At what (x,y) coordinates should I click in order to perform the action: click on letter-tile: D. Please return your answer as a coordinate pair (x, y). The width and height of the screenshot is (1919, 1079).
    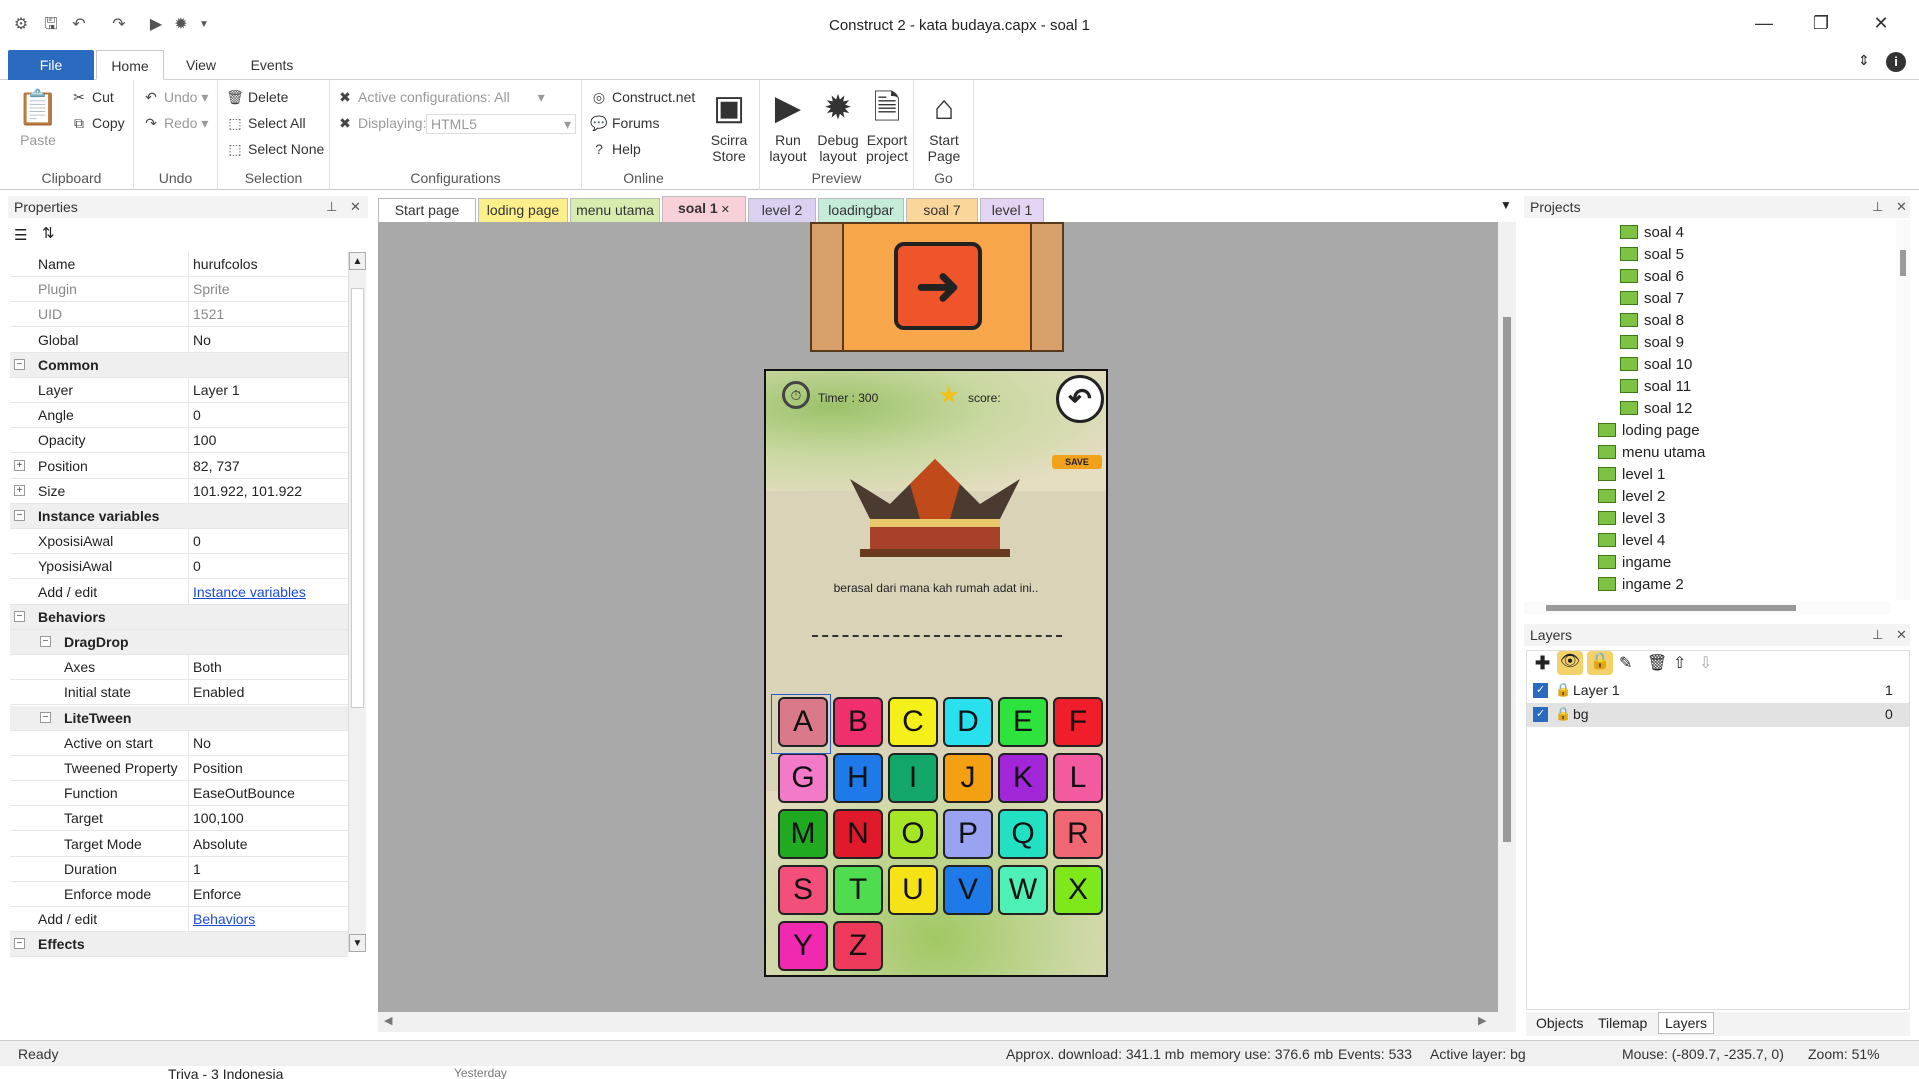
    Looking at the image, I should click on (968, 722).